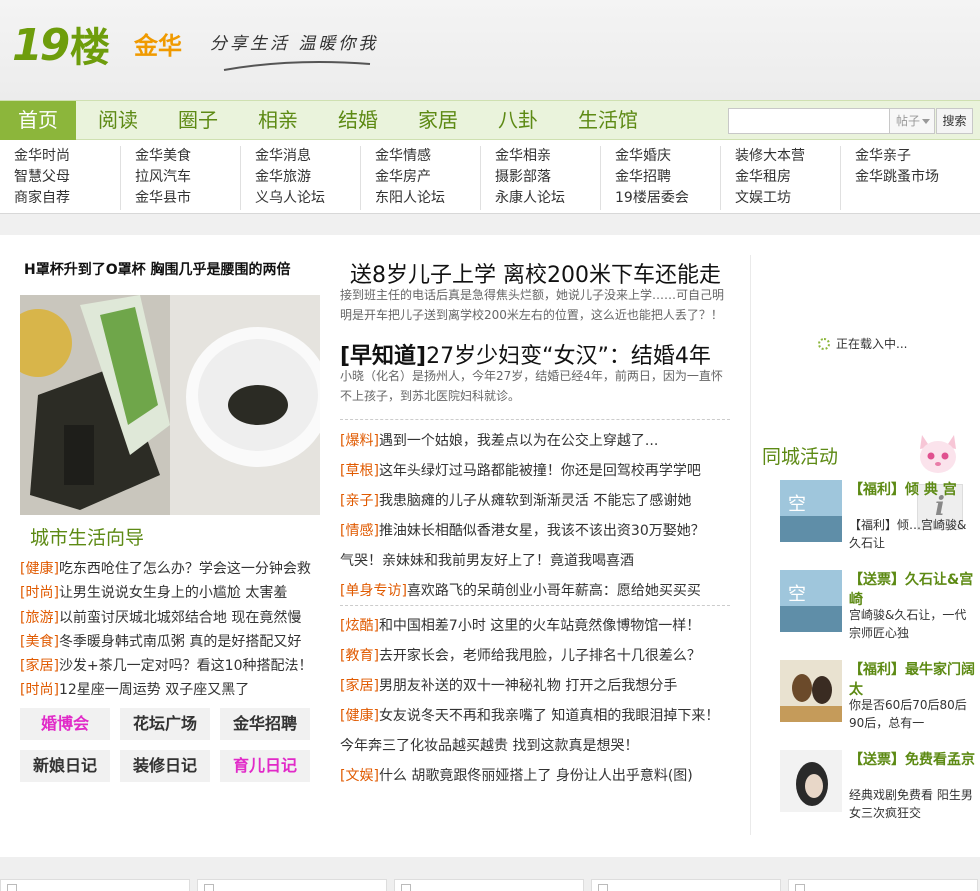 The width and height of the screenshot is (980, 891). I want to click on list-item: [家居]男朋友补送的双十一神秘礼物 打开之后我想分手, so click(540, 686).